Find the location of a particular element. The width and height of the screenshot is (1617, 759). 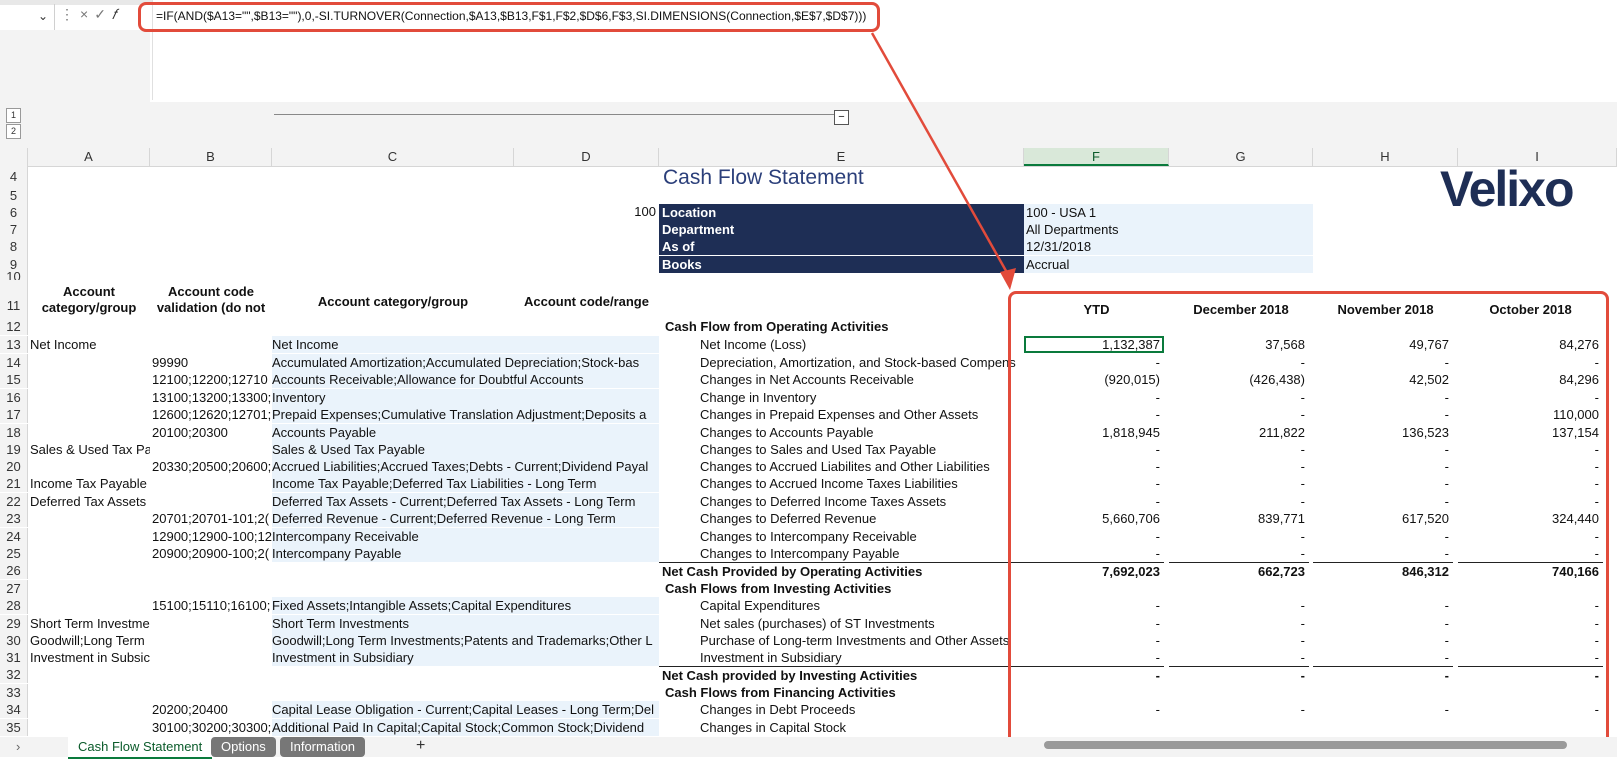

row-header: 17 is located at coordinates (14, 414).